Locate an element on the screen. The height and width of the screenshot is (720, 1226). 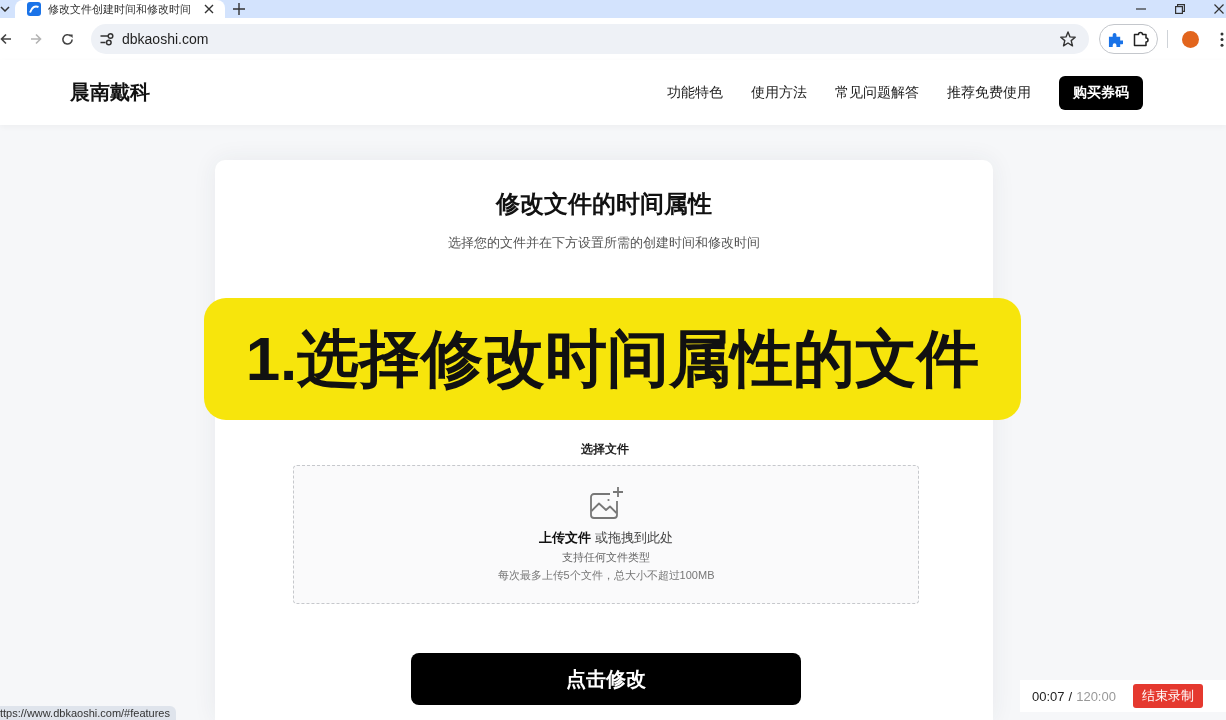
file-section-label: 选择文件 is located at coordinates (605, 449).